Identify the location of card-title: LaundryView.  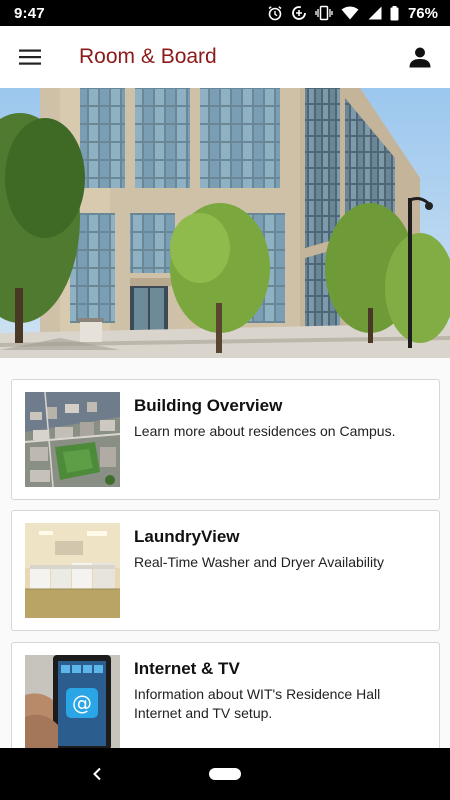
(187, 536).